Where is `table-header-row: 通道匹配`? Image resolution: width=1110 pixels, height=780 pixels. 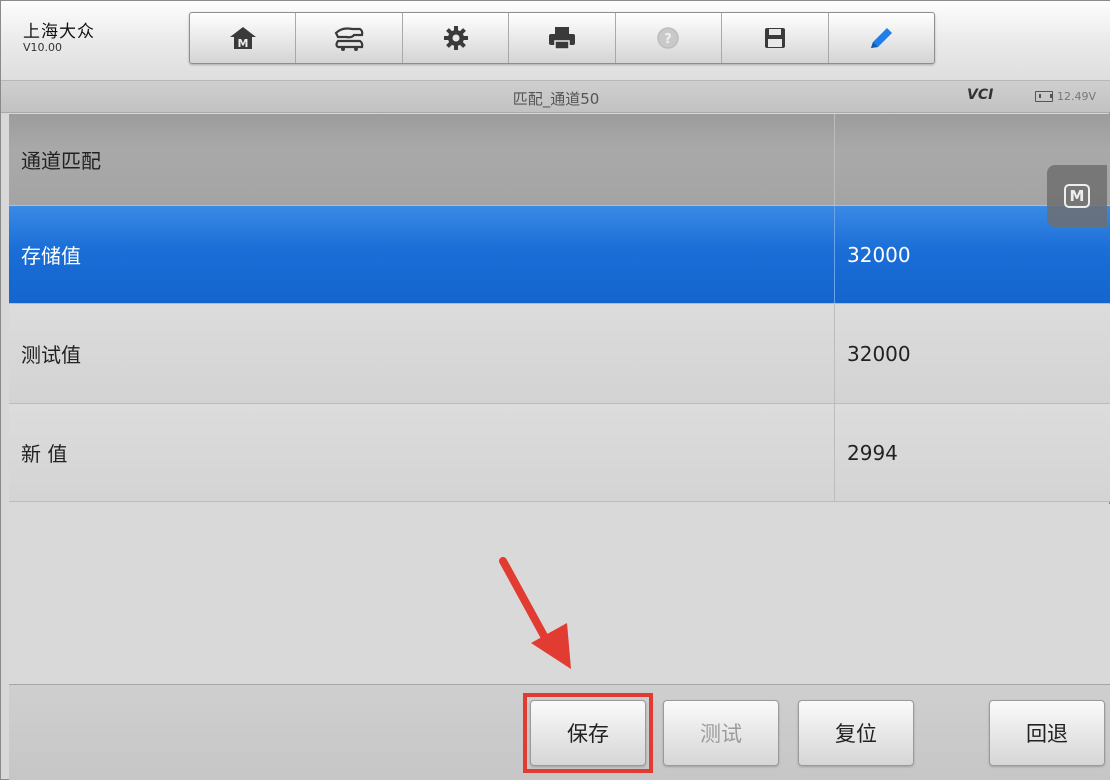
table-header-row: 通道匹配 is located at coordinates (559, 160).